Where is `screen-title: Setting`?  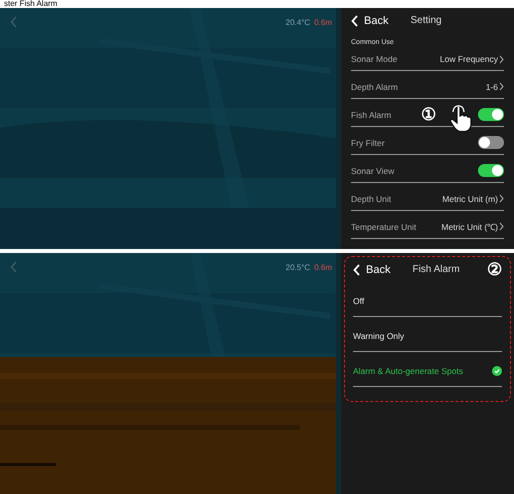
screen-title: Setting is located at coordinates (426, 21).